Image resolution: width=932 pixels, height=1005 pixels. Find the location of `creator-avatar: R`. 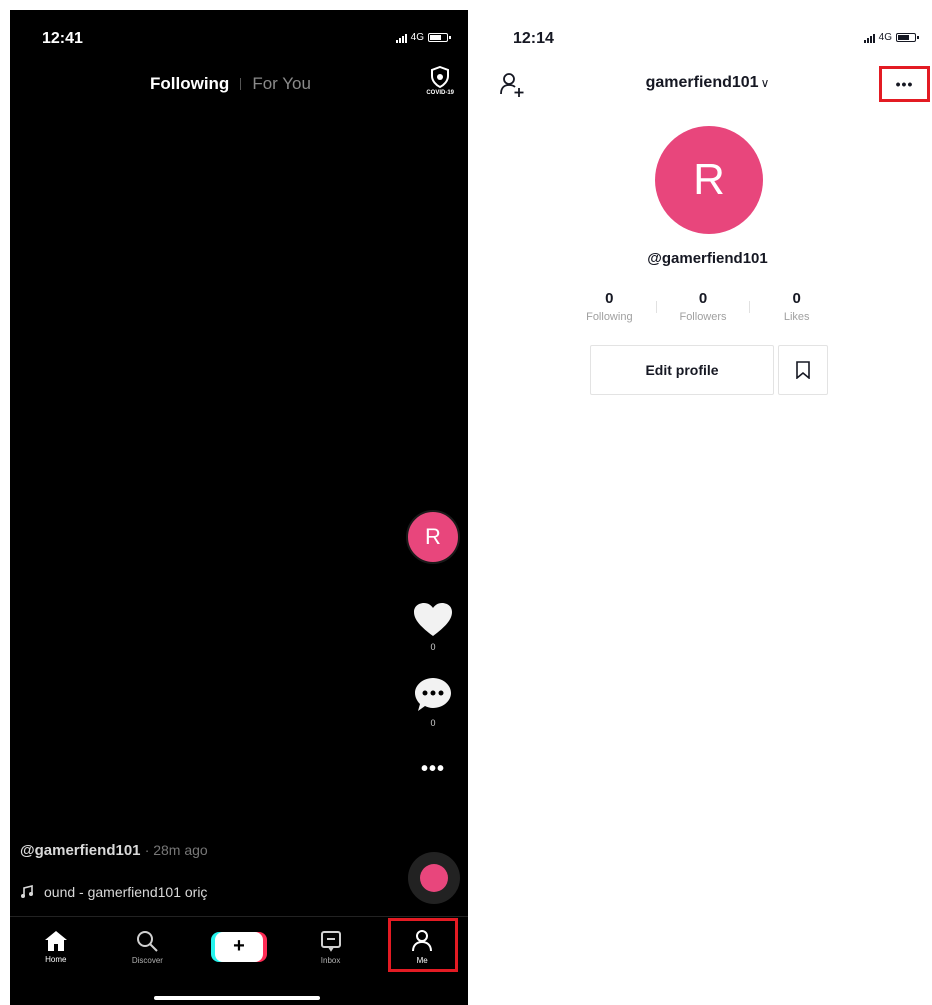

creator-avatar: R is located at coordinates (433, 537).